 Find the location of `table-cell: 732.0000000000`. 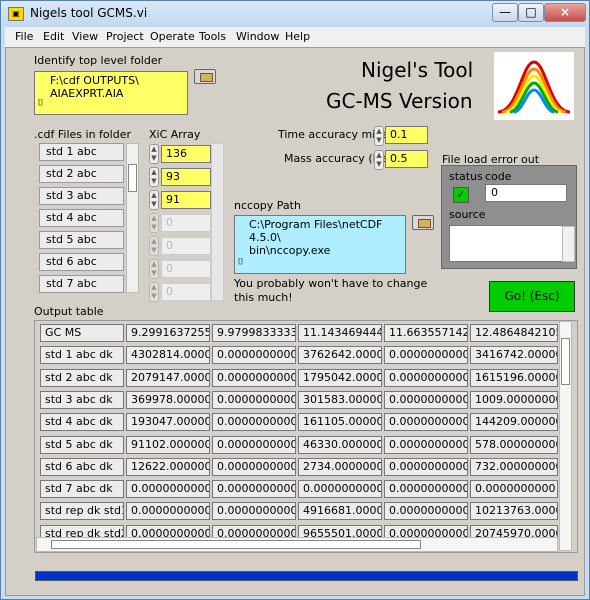

table-cell: 732.0000000000 is located at coordinates (514, 466).